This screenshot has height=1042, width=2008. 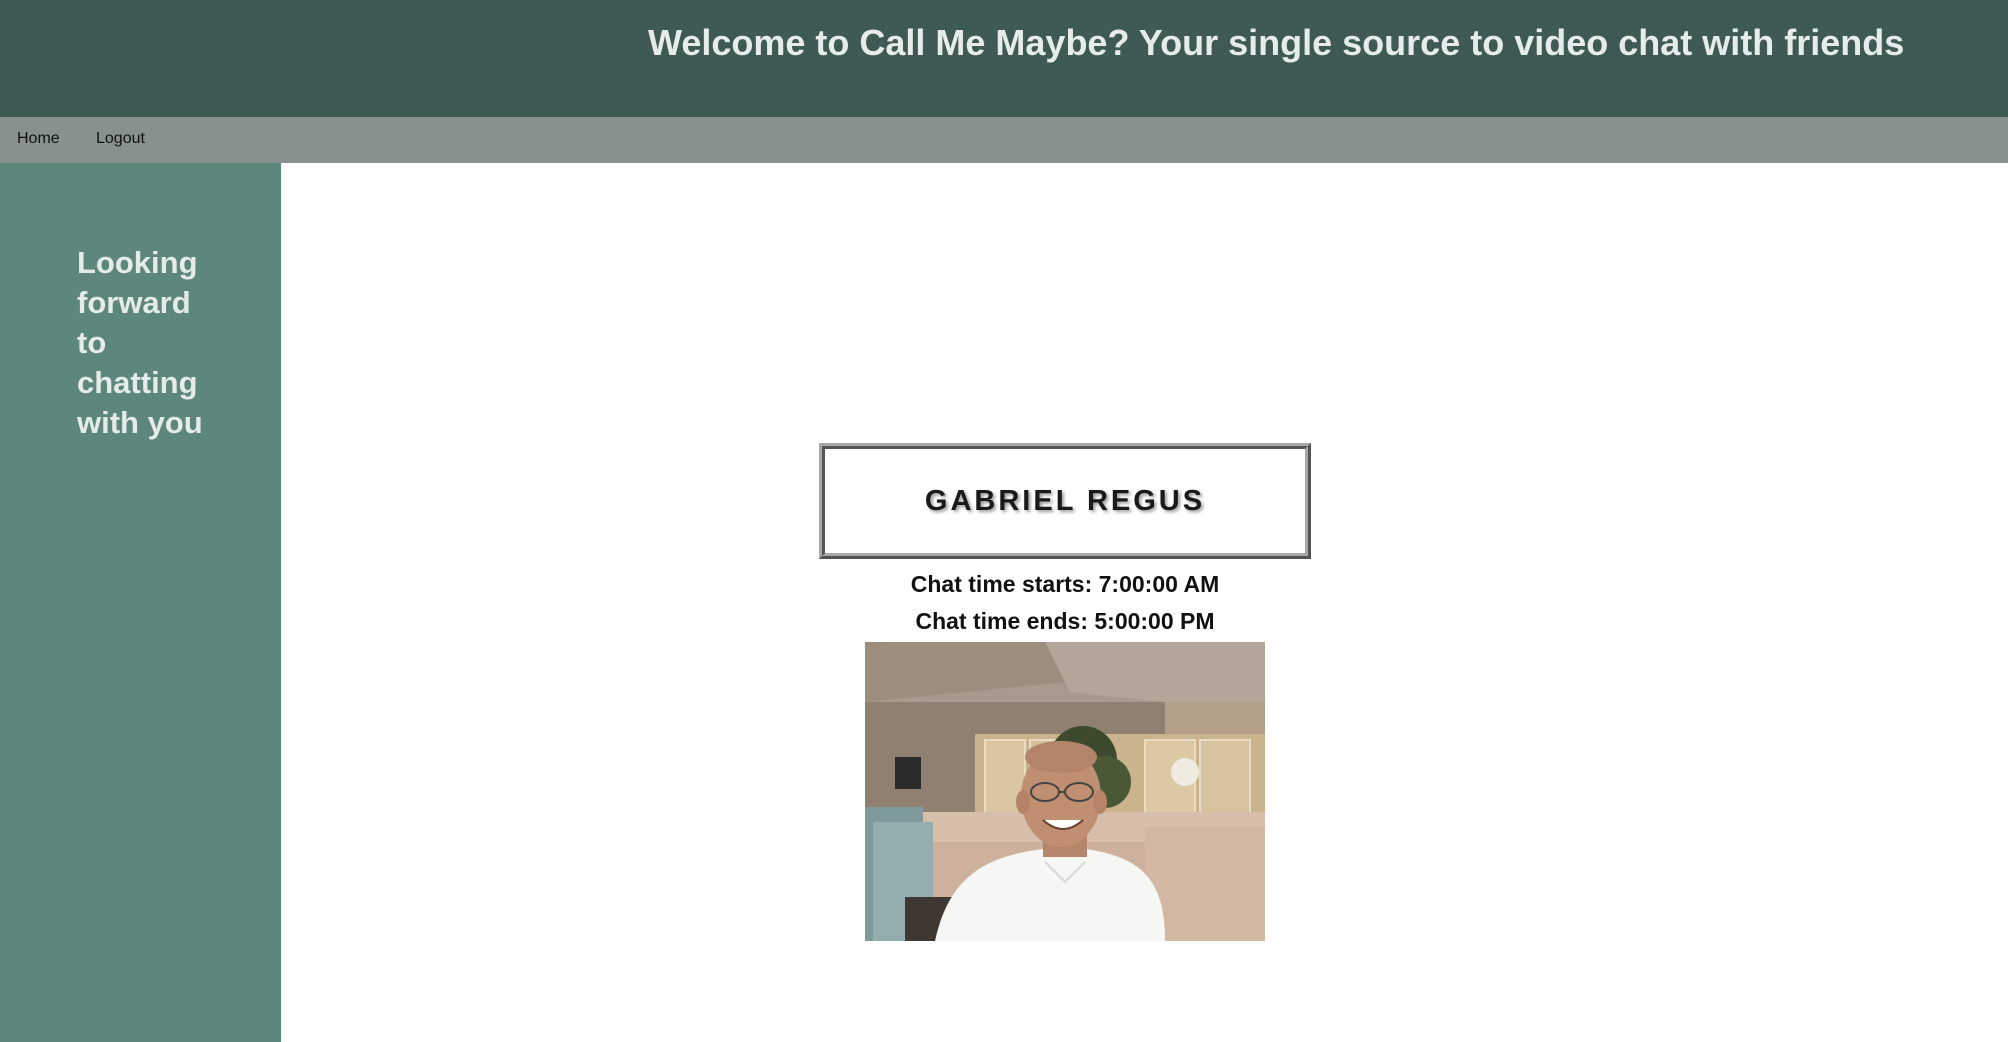 I want to click on user-name-box: GABRIEL REGUS, so click(x=1065, y=501).